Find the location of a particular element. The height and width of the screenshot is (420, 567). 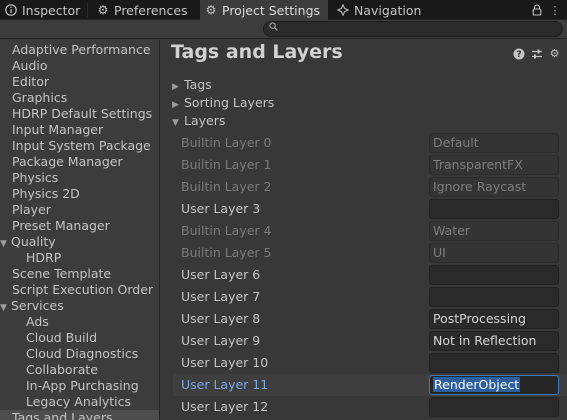

sidebar-item-label: Cloud Build is located at coordinates (62, 337).